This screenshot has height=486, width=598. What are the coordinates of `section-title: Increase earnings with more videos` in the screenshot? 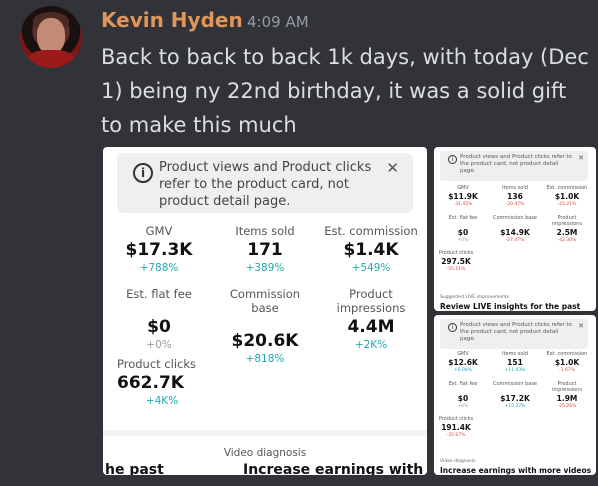 It's located at (516, 470).